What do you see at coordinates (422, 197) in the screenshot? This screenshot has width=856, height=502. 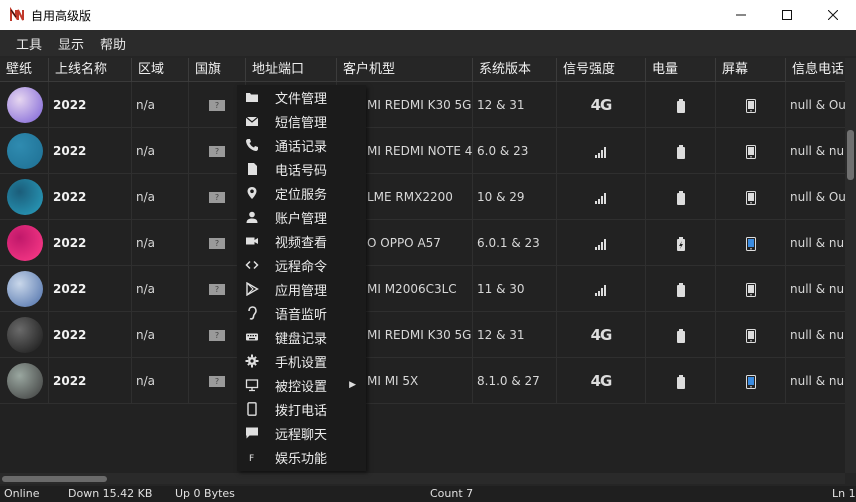 I see `table-row: 2022 n/a? LME RMX2200 10 & 29 null & Out` at bounding box center [422, 197].